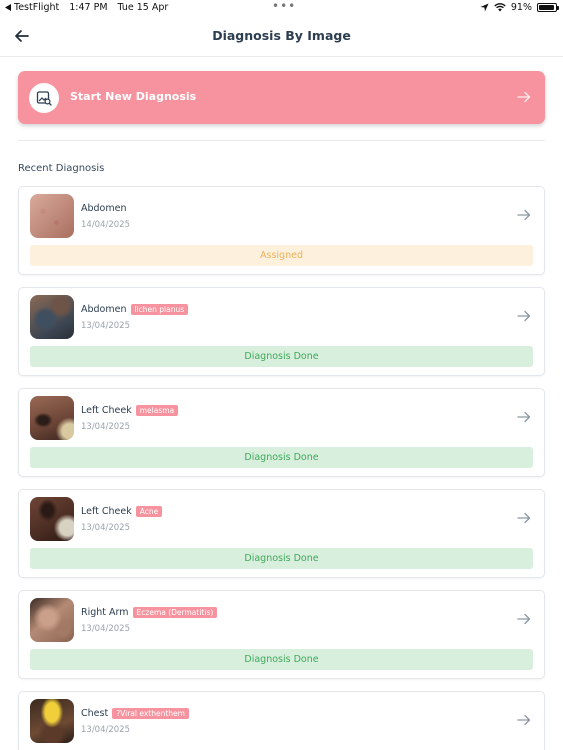  Describe the element at coordinates (281, 230) in the screenshot. I see `diagnosis-card: Abdomen 14/04/2025 Assigned` at that location.